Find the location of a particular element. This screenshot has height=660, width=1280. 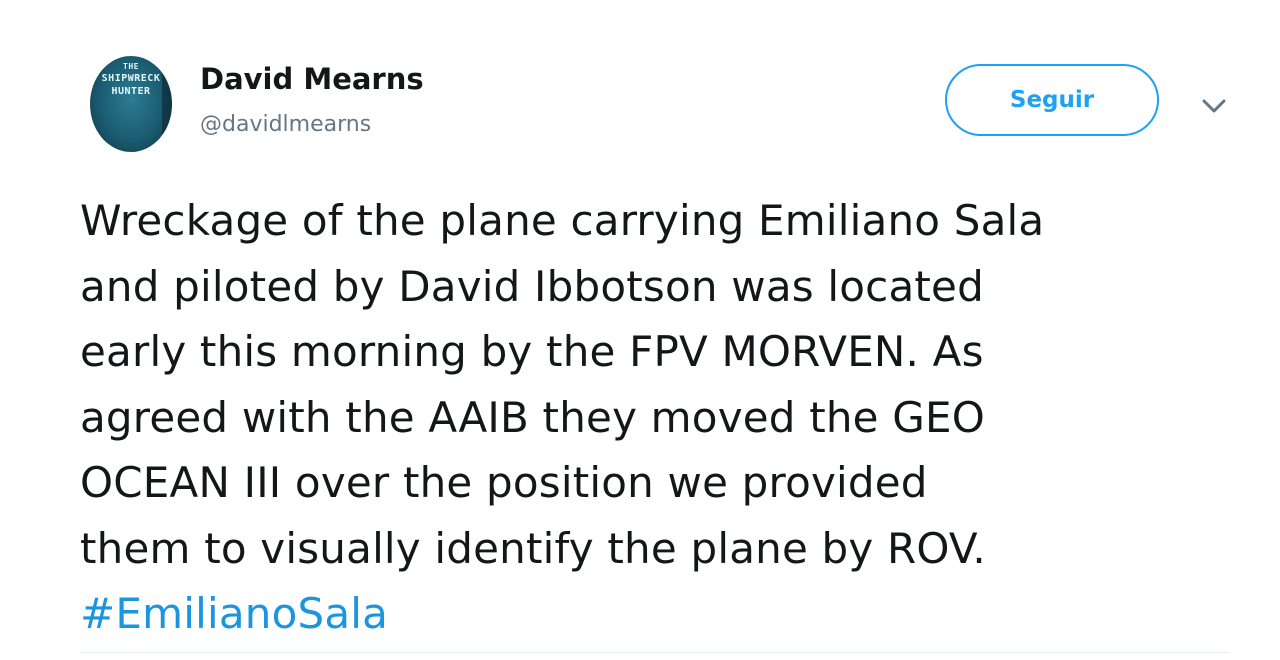

chevron-down-icon-graphic is located at coordinates (1214, 106).